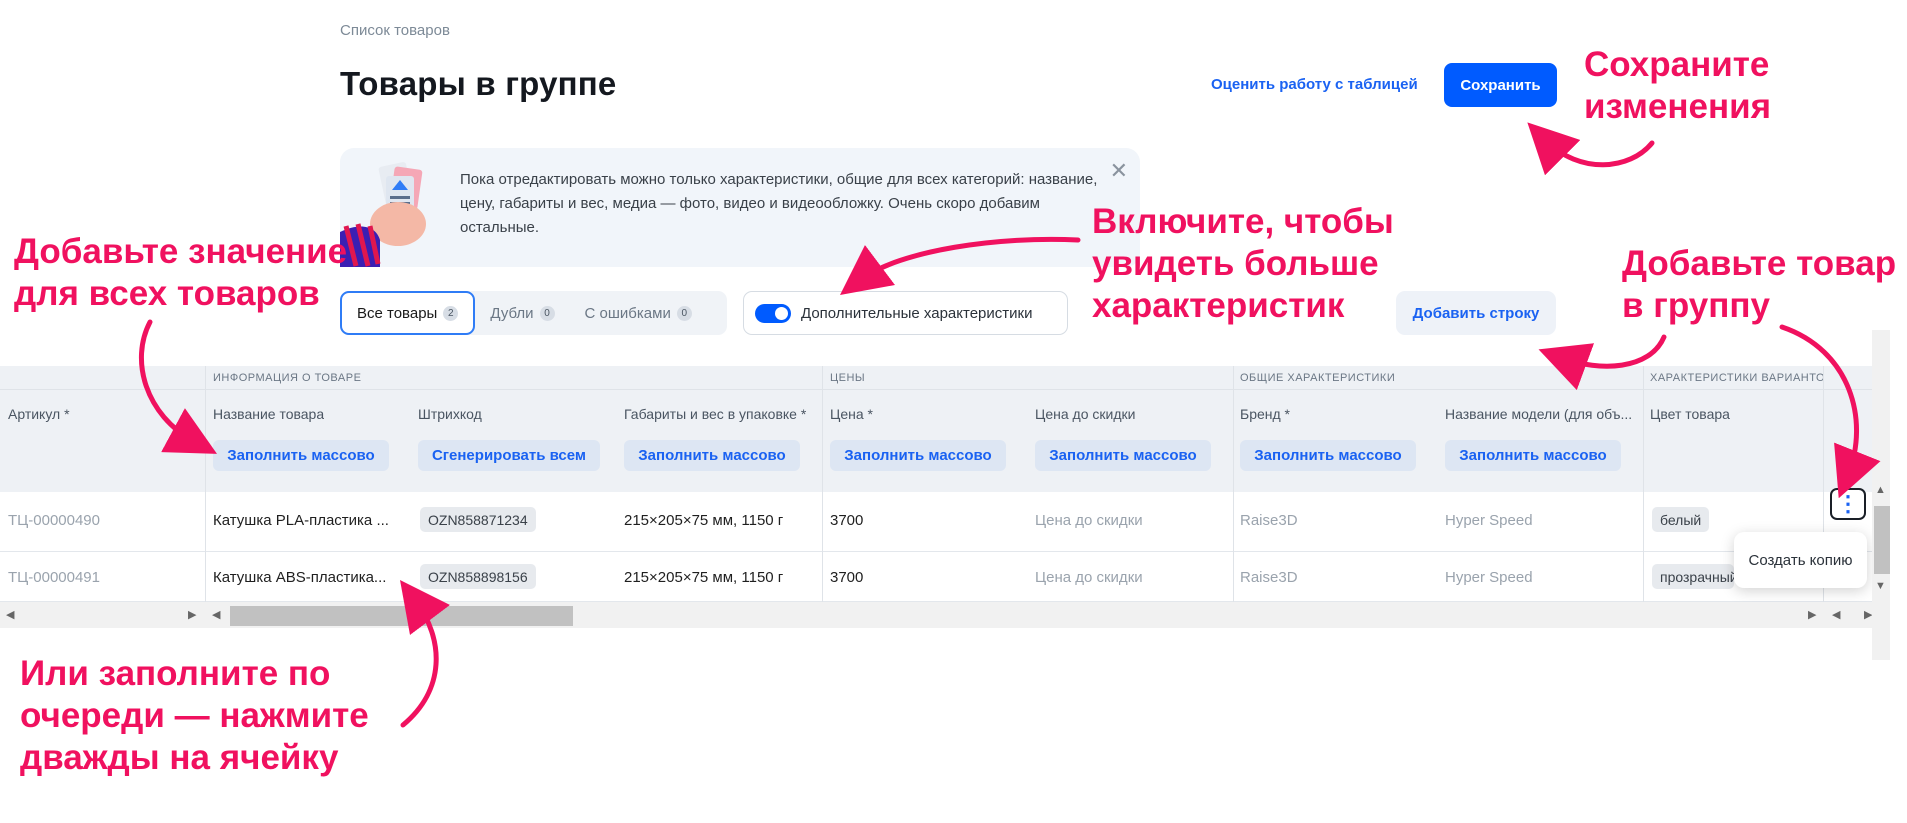 This screenshot has height=823, width=1907. I want to click on fill-mass-button-brand: Заполнить массово, so click(1328, 455).